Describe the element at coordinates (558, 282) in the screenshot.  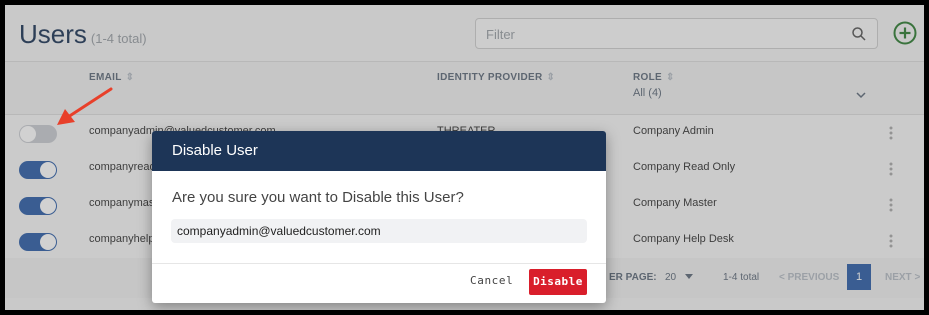
I see `disable-button: Disable` at that location.